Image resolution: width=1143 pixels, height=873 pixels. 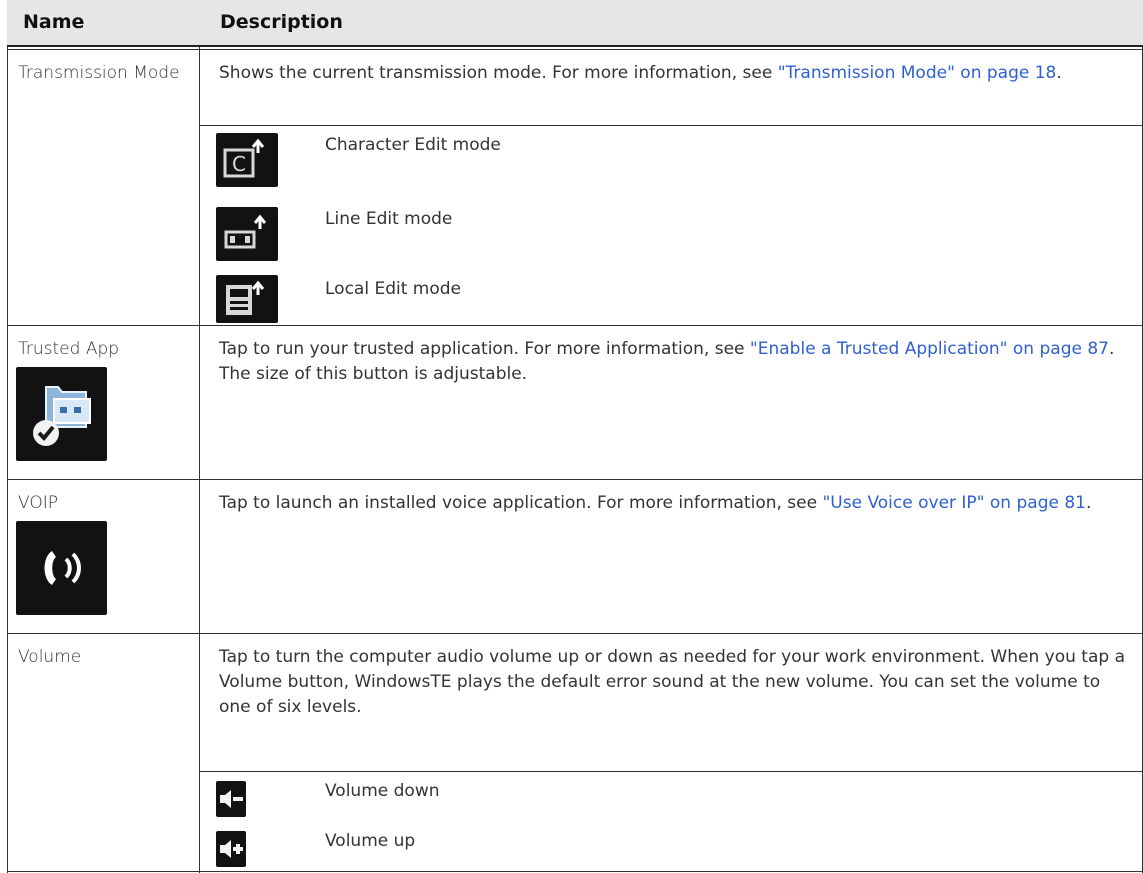 I want to click on sub-label-local-edit: Local Edit mode, so click(x=393, y=289).